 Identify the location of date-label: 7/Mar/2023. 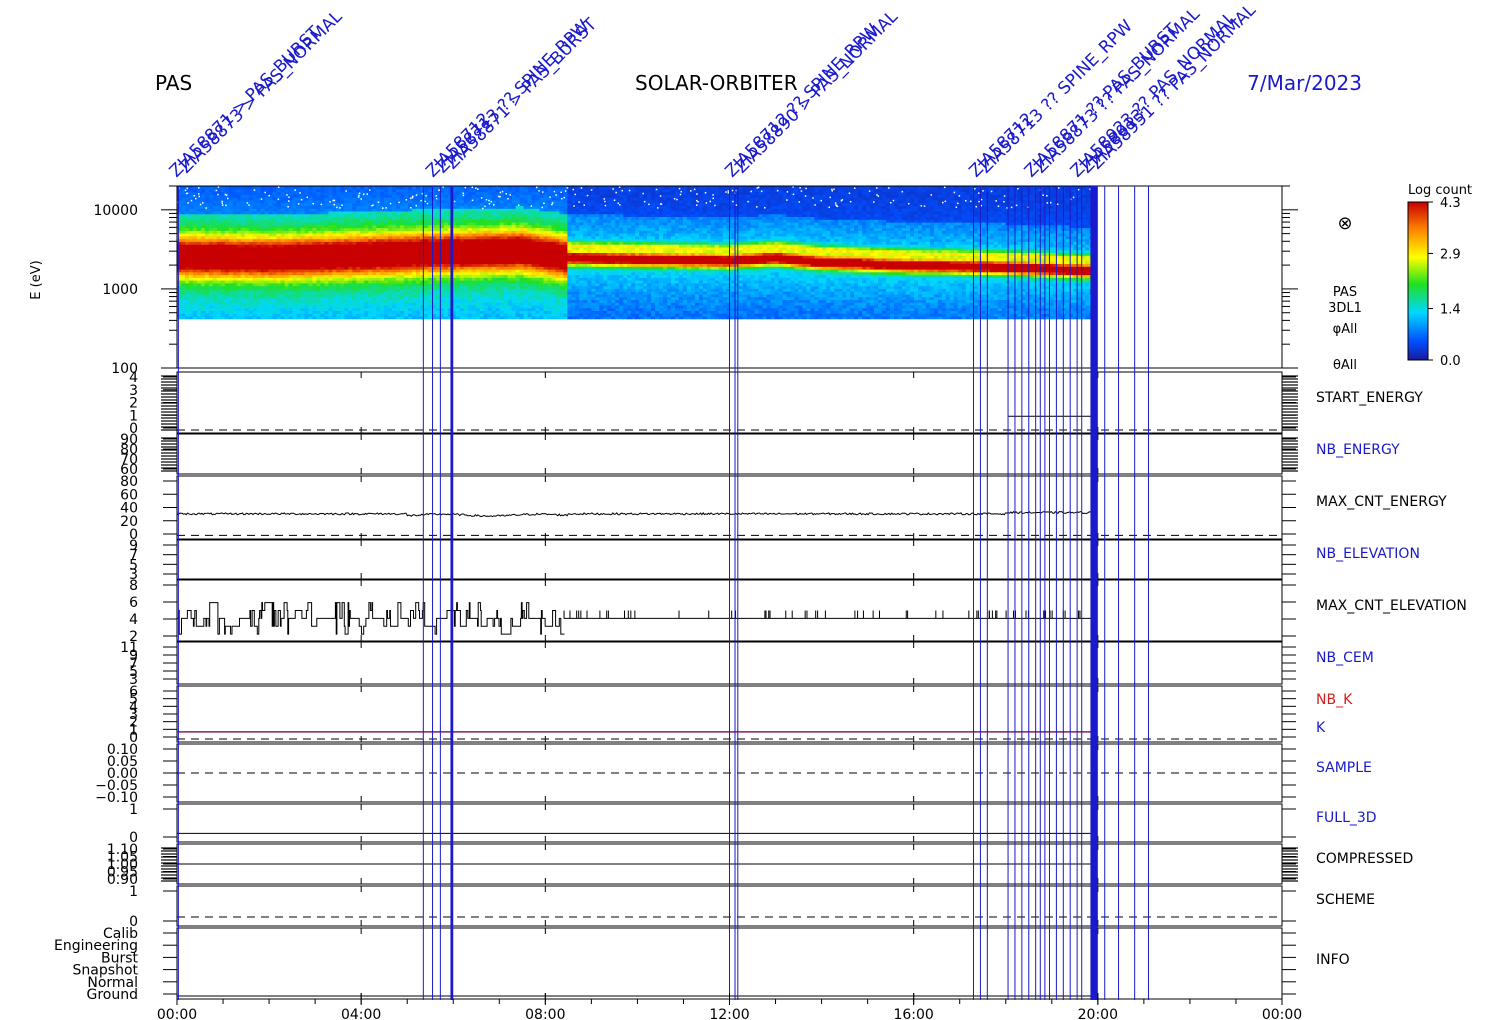
(1304, 83).